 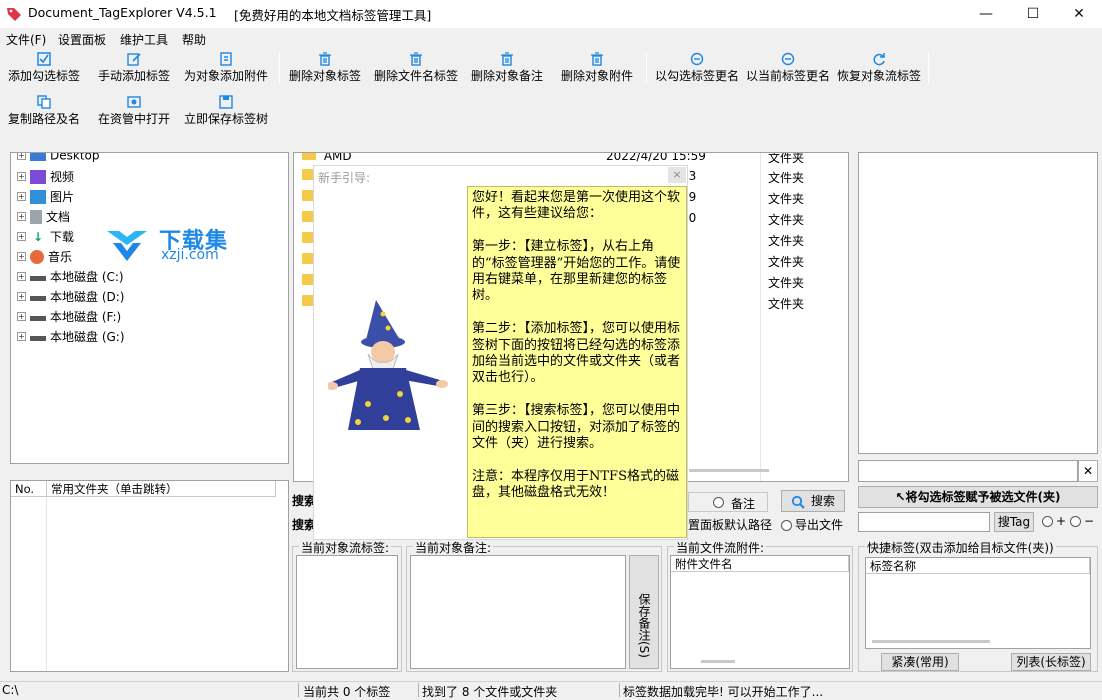 I want to click on refresh-icon, so click(x=879, y=59).